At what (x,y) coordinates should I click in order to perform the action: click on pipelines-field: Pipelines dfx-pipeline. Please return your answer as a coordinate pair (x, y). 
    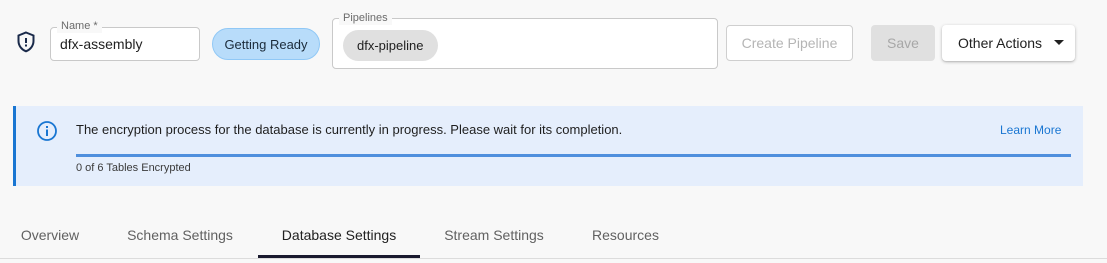
    Looking at the image, I should click on (525, 40).